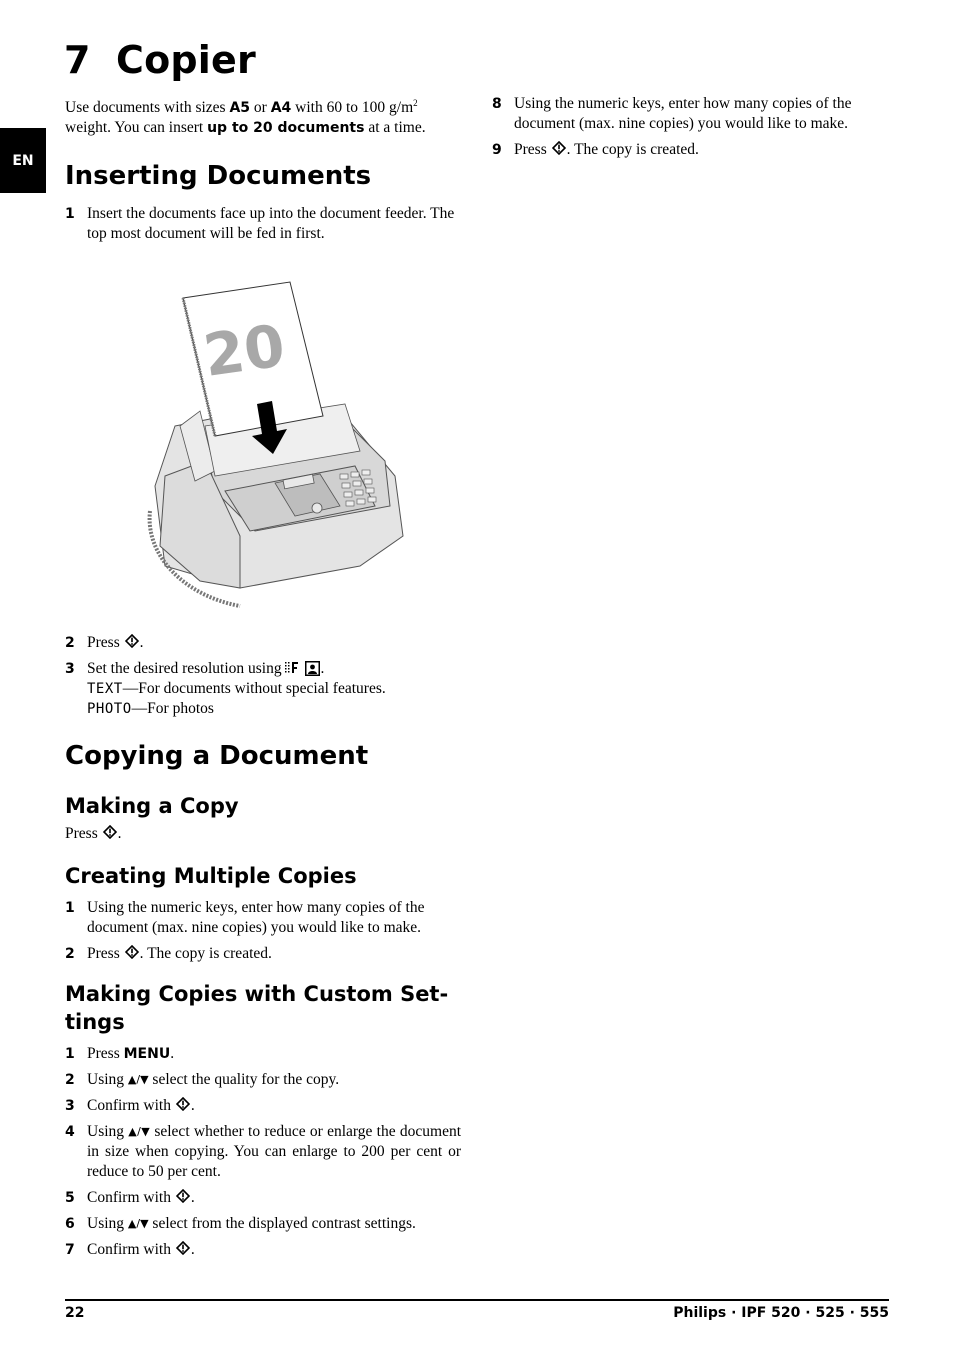 This screenshot has width=954, height=1352. I want to click on step-text: select the quality for the copy., so click(244, 1079).